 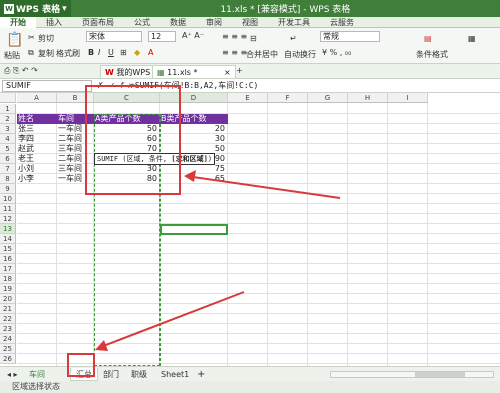 I want to click on sheet-tab-workshop: 车间, so click(x=37, y=374).